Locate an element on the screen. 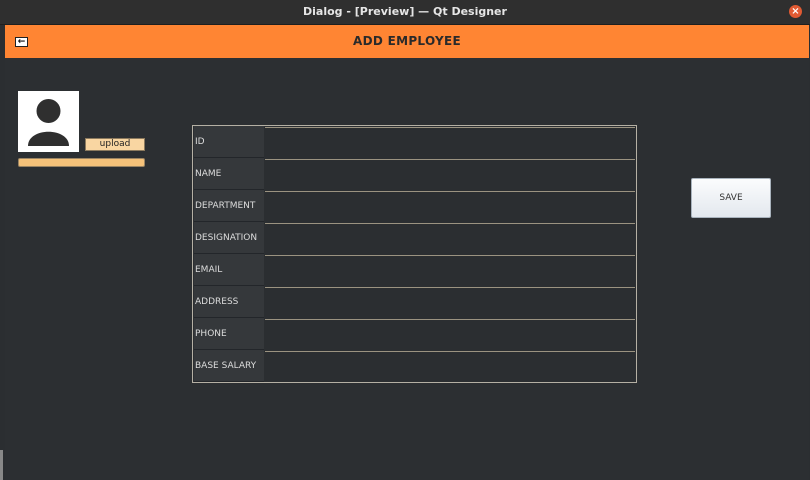 The image size is (810, 480). phone-field is located at coordinates (450, 334).